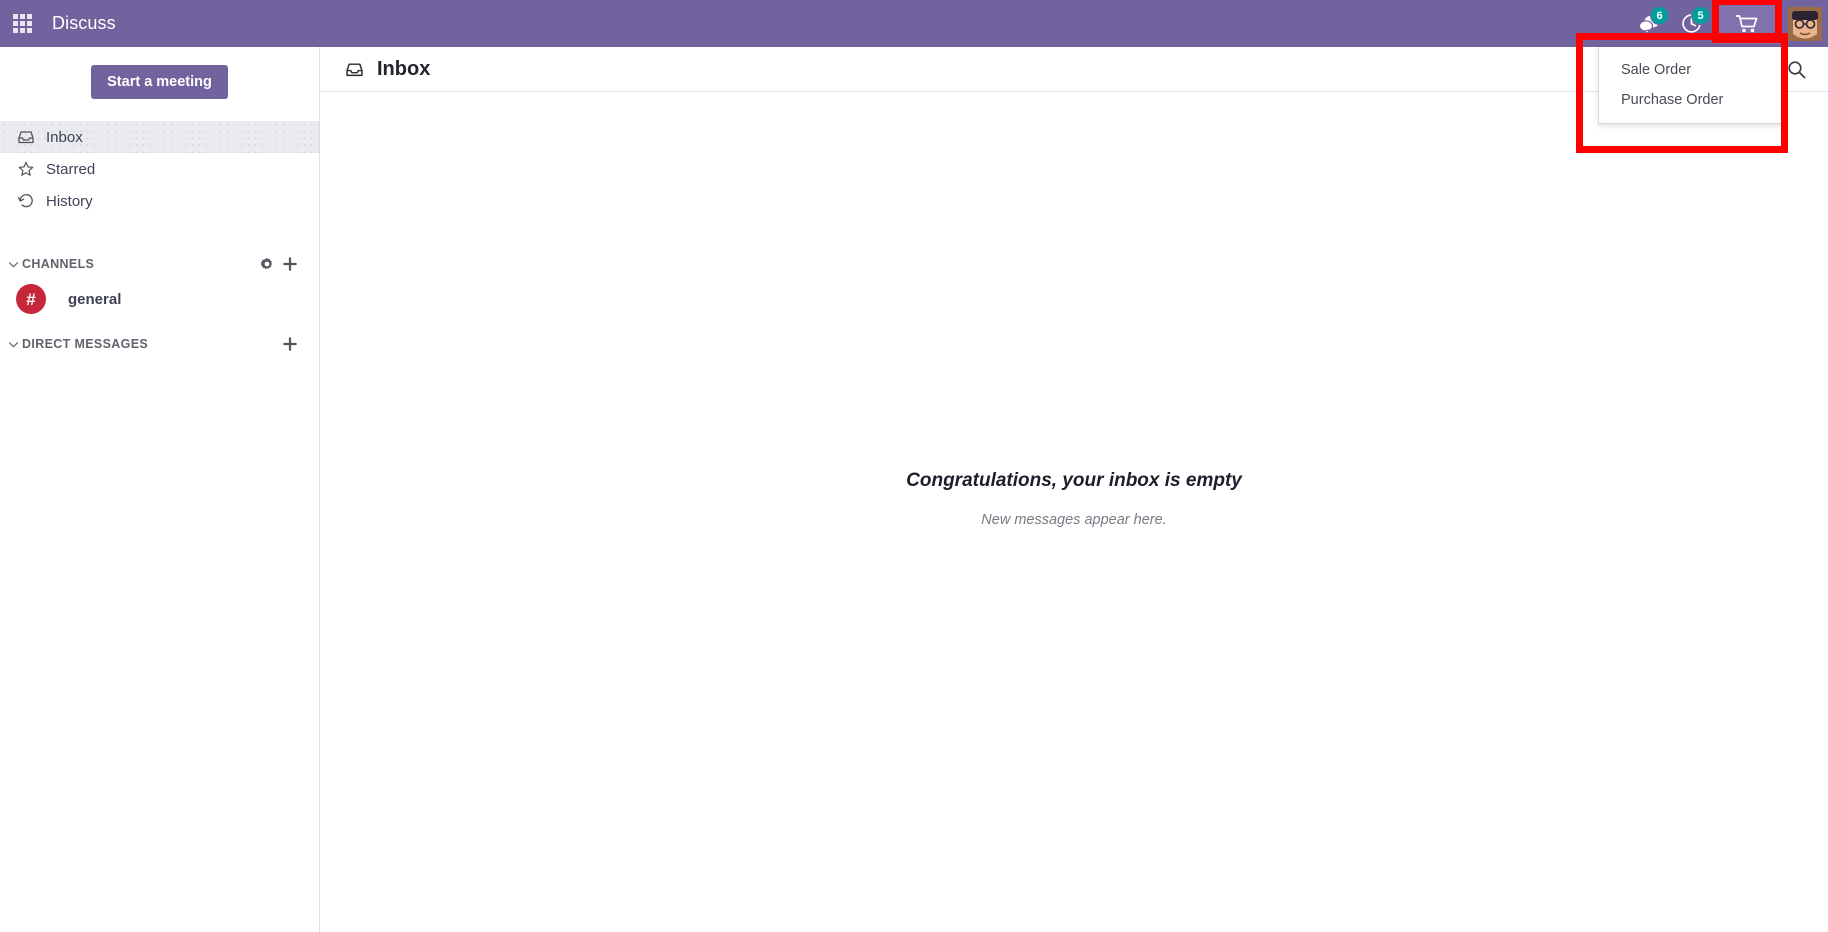 The width and height of the screenshot is (1828, 932). I want to click on sidebar-item-starred-label: Starred, so click(71, 169).